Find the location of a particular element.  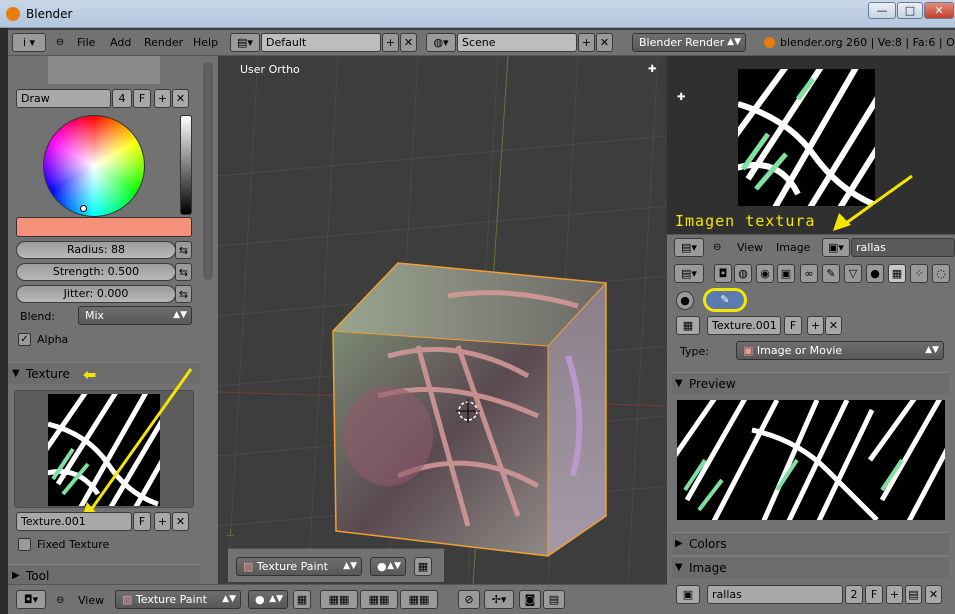

image-browse-icon: ▣▾ is located at coordinates (836, 247).